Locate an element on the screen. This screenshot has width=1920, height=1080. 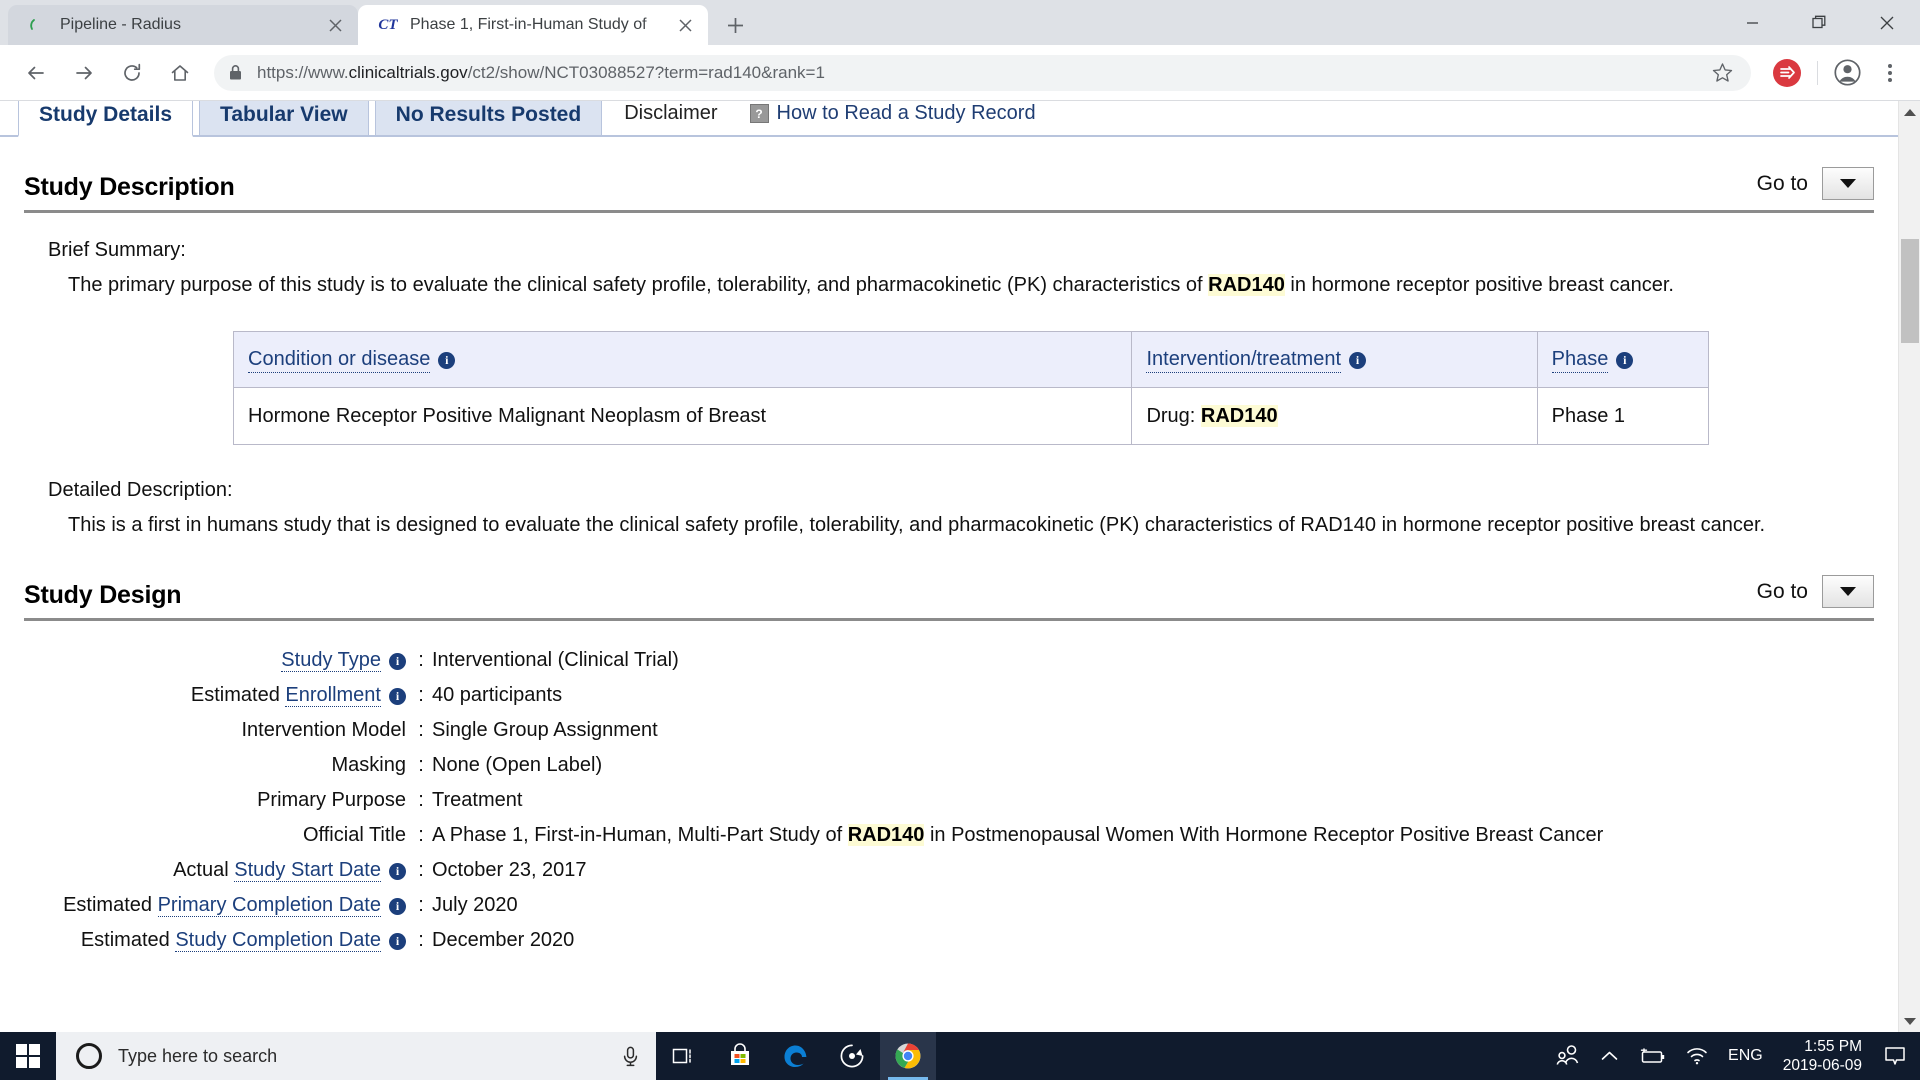
design-label: Masking is located at coordinates (368, 765).